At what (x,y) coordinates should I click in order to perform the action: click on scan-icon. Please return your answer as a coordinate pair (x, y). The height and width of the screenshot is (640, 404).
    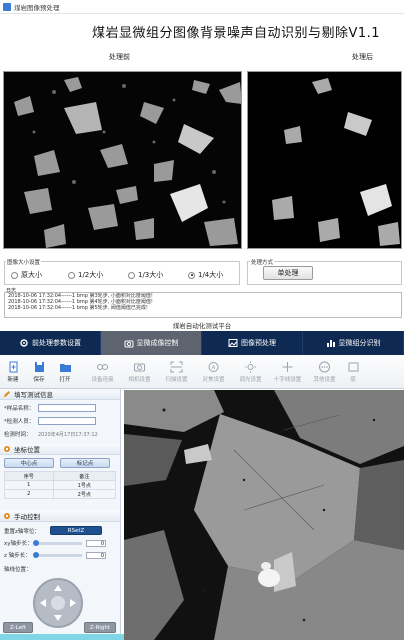
    Looking at the image, I should click on (176, 366).